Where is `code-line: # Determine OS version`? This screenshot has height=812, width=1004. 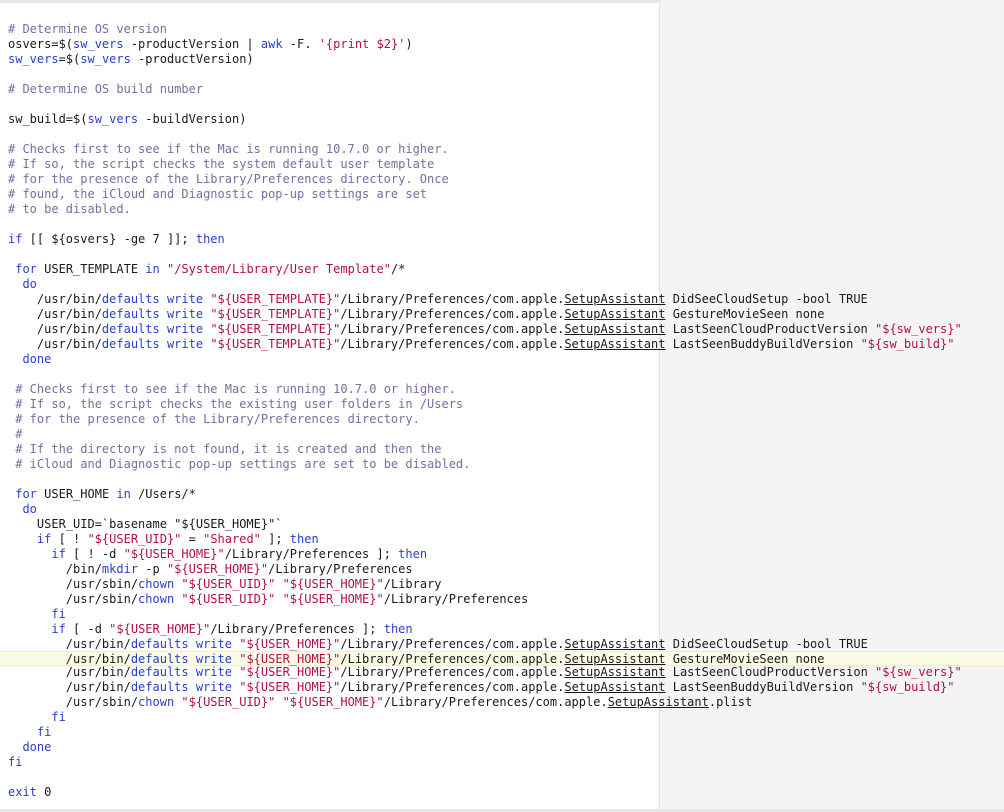
code-line: # Determine OS version is located at coordinates (502, 29).